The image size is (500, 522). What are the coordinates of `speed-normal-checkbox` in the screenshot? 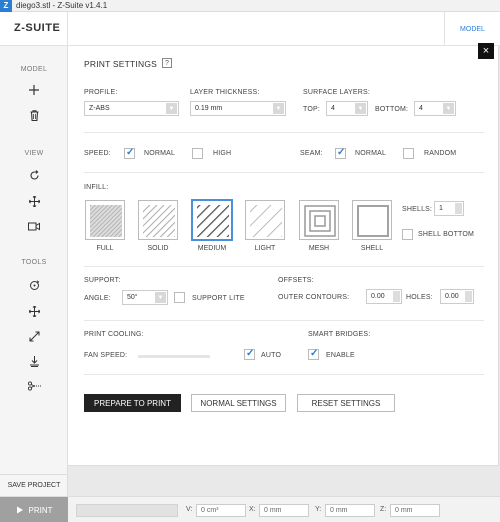 It's located at (129, 153).